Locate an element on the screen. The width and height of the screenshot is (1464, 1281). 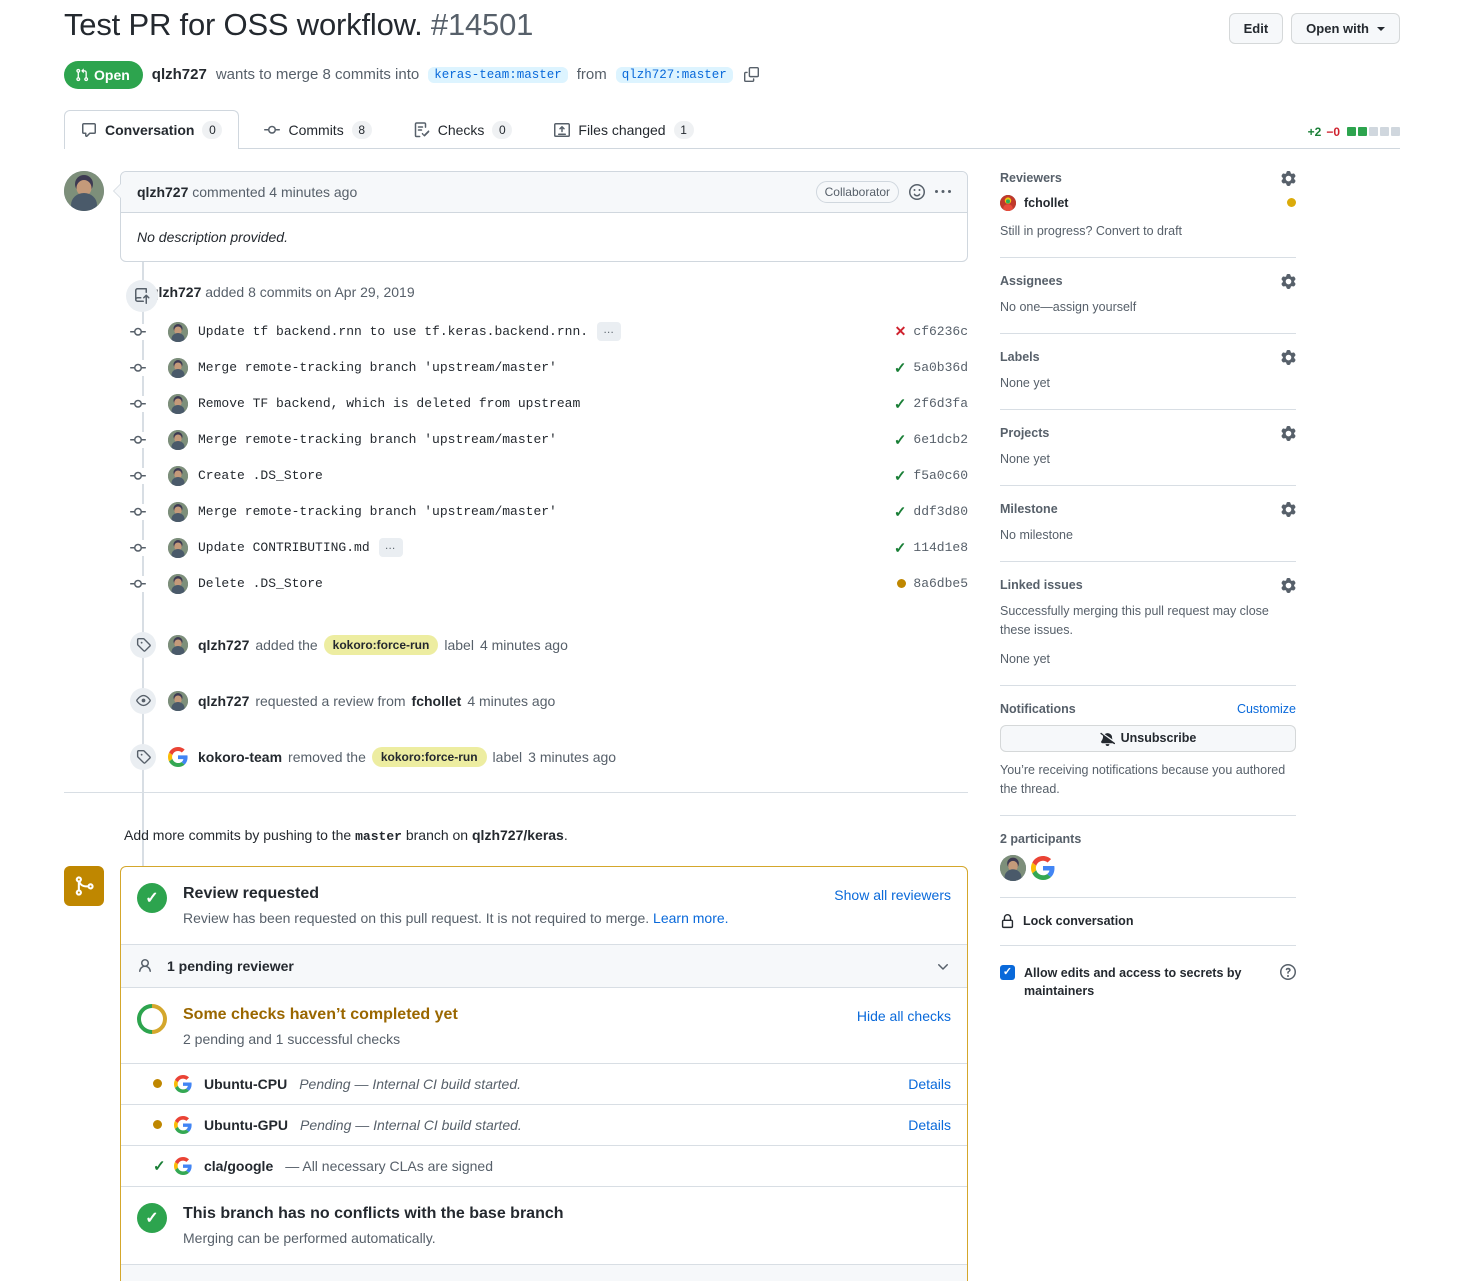
tag-icon is located at coordinates (143, 644).